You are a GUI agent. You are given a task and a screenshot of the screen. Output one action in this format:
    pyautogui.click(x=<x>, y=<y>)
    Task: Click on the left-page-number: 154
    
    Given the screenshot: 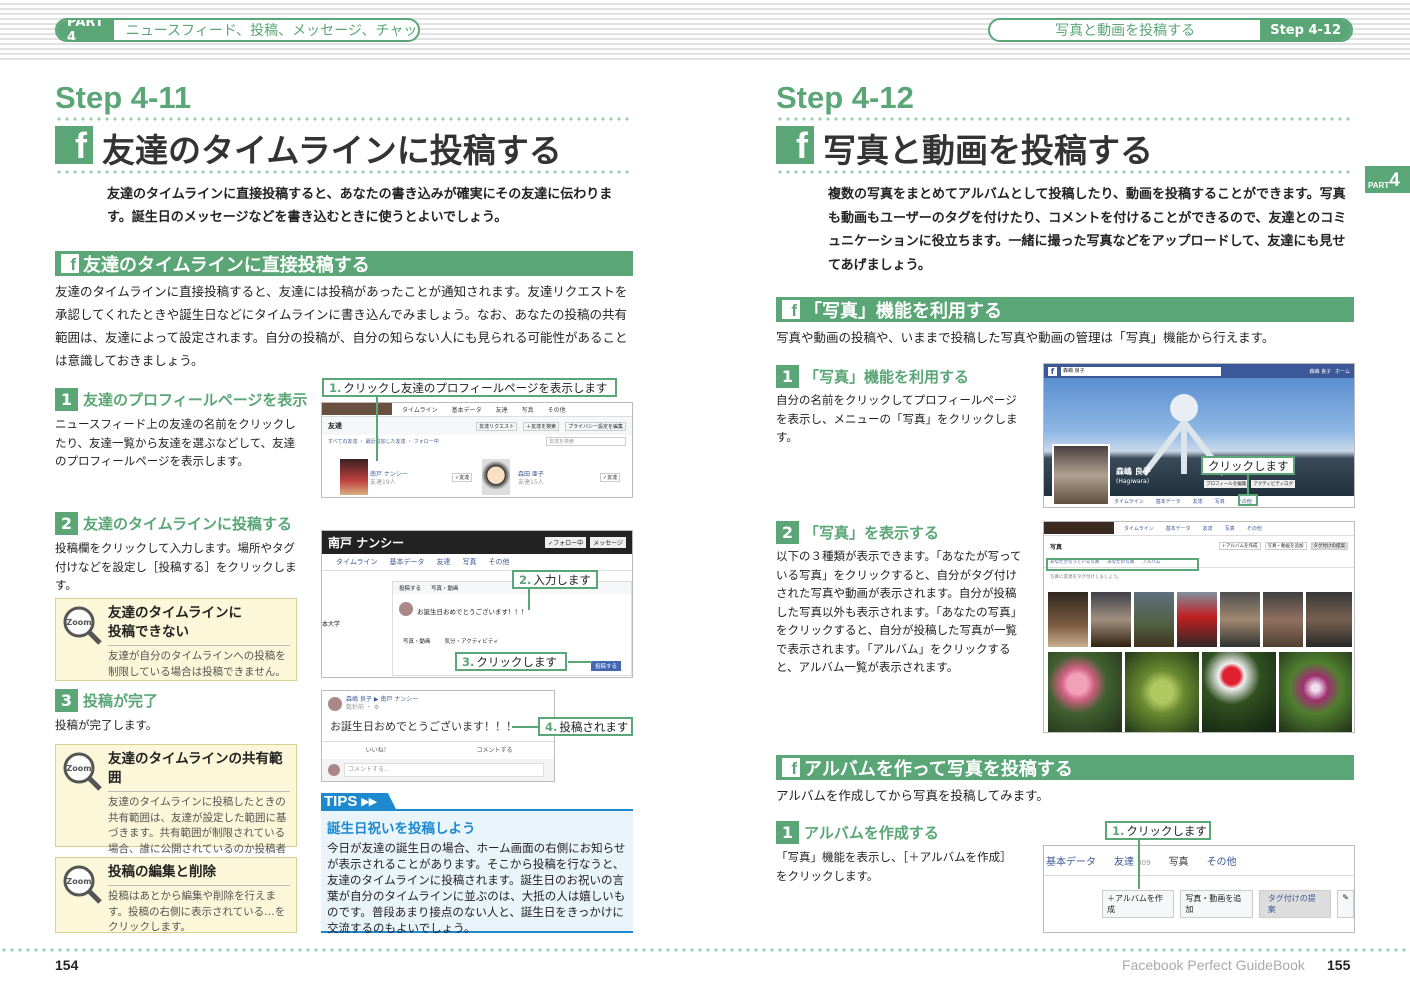 What is the action you would take?
    pyautogui.click(x=67, y=965)
    